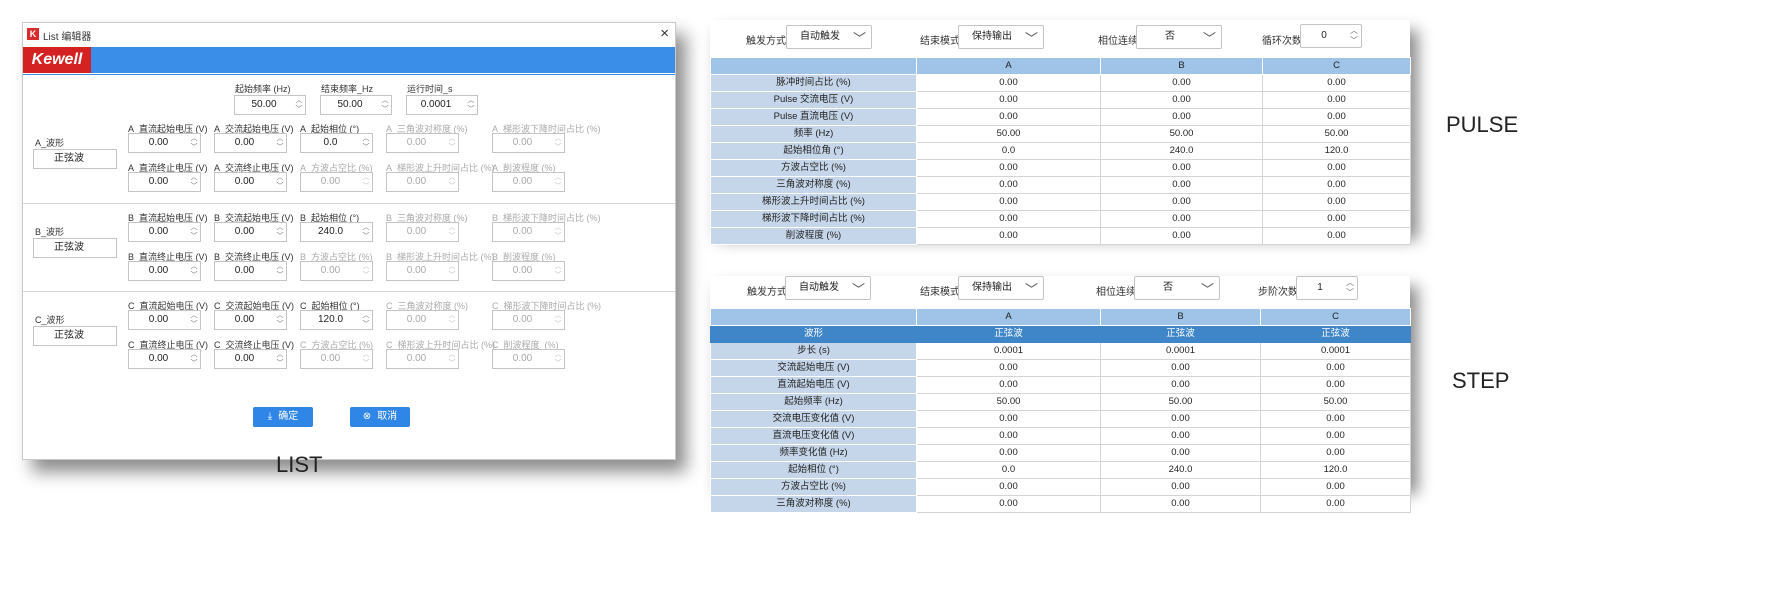 Image resolution: width=1767 pixels, height=604 pixels. Describe the element at coordinates (250, 182) in the screenshot. I see `phase-a-ac-end-spinbox: 0.00 ︿ ﹀` at that location.